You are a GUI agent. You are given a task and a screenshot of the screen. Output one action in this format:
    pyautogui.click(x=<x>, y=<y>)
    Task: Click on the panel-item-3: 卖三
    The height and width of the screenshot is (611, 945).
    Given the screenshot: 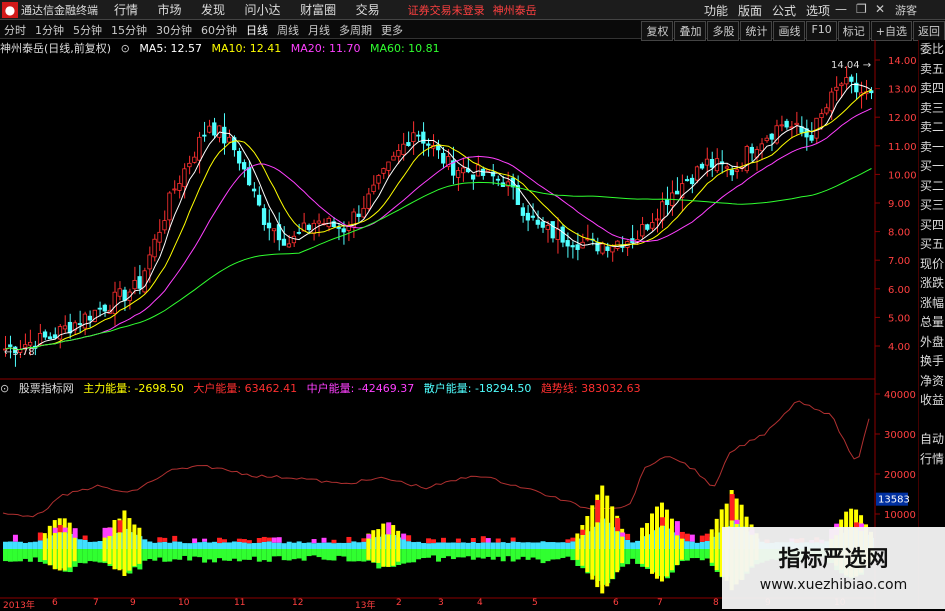 What is the action you would take?
    pyautogui.click(x=932, y=109)
    